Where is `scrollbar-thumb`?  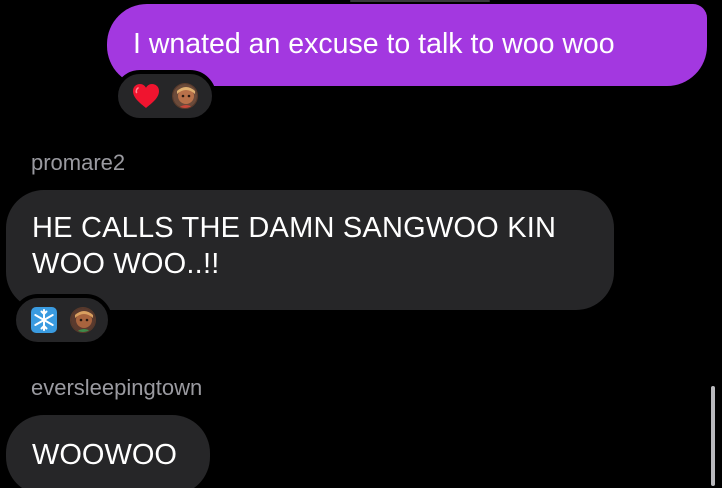 scrollbar-thumb is located at coordinates (713, 436).